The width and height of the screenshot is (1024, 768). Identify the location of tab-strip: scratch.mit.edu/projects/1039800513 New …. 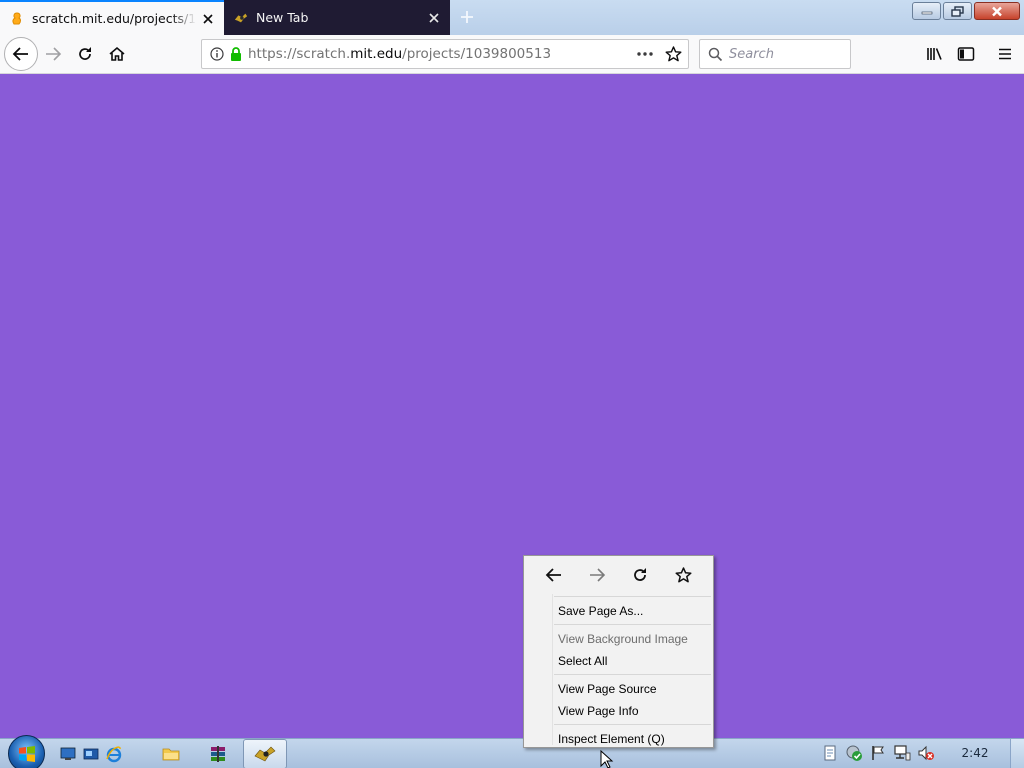
(512, 17).